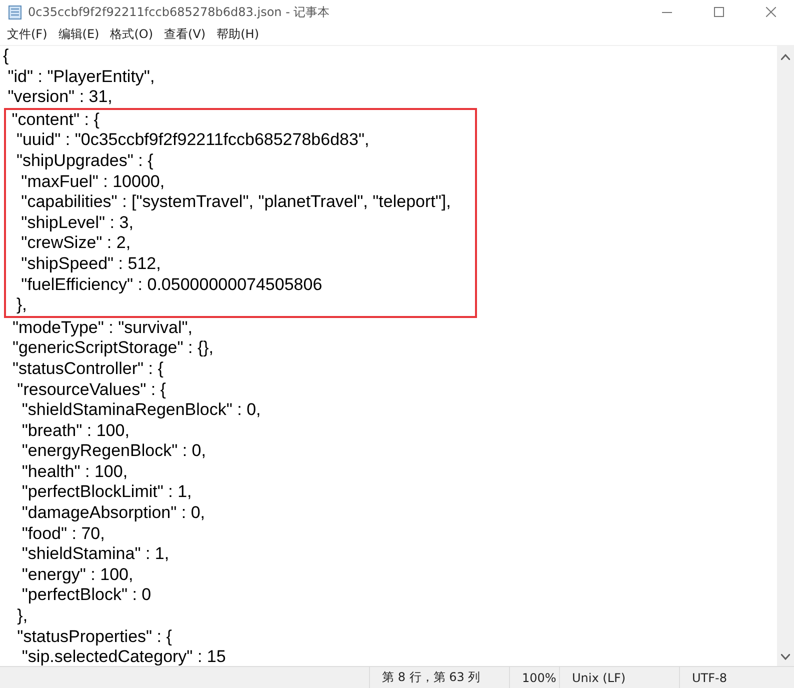 Image resolution: width=794 pixels, height=688 pixels. Describe the element at coordinates (91, 264) in the screenshot. I see `code-line: "shipSpeed" : 512,` at that location.